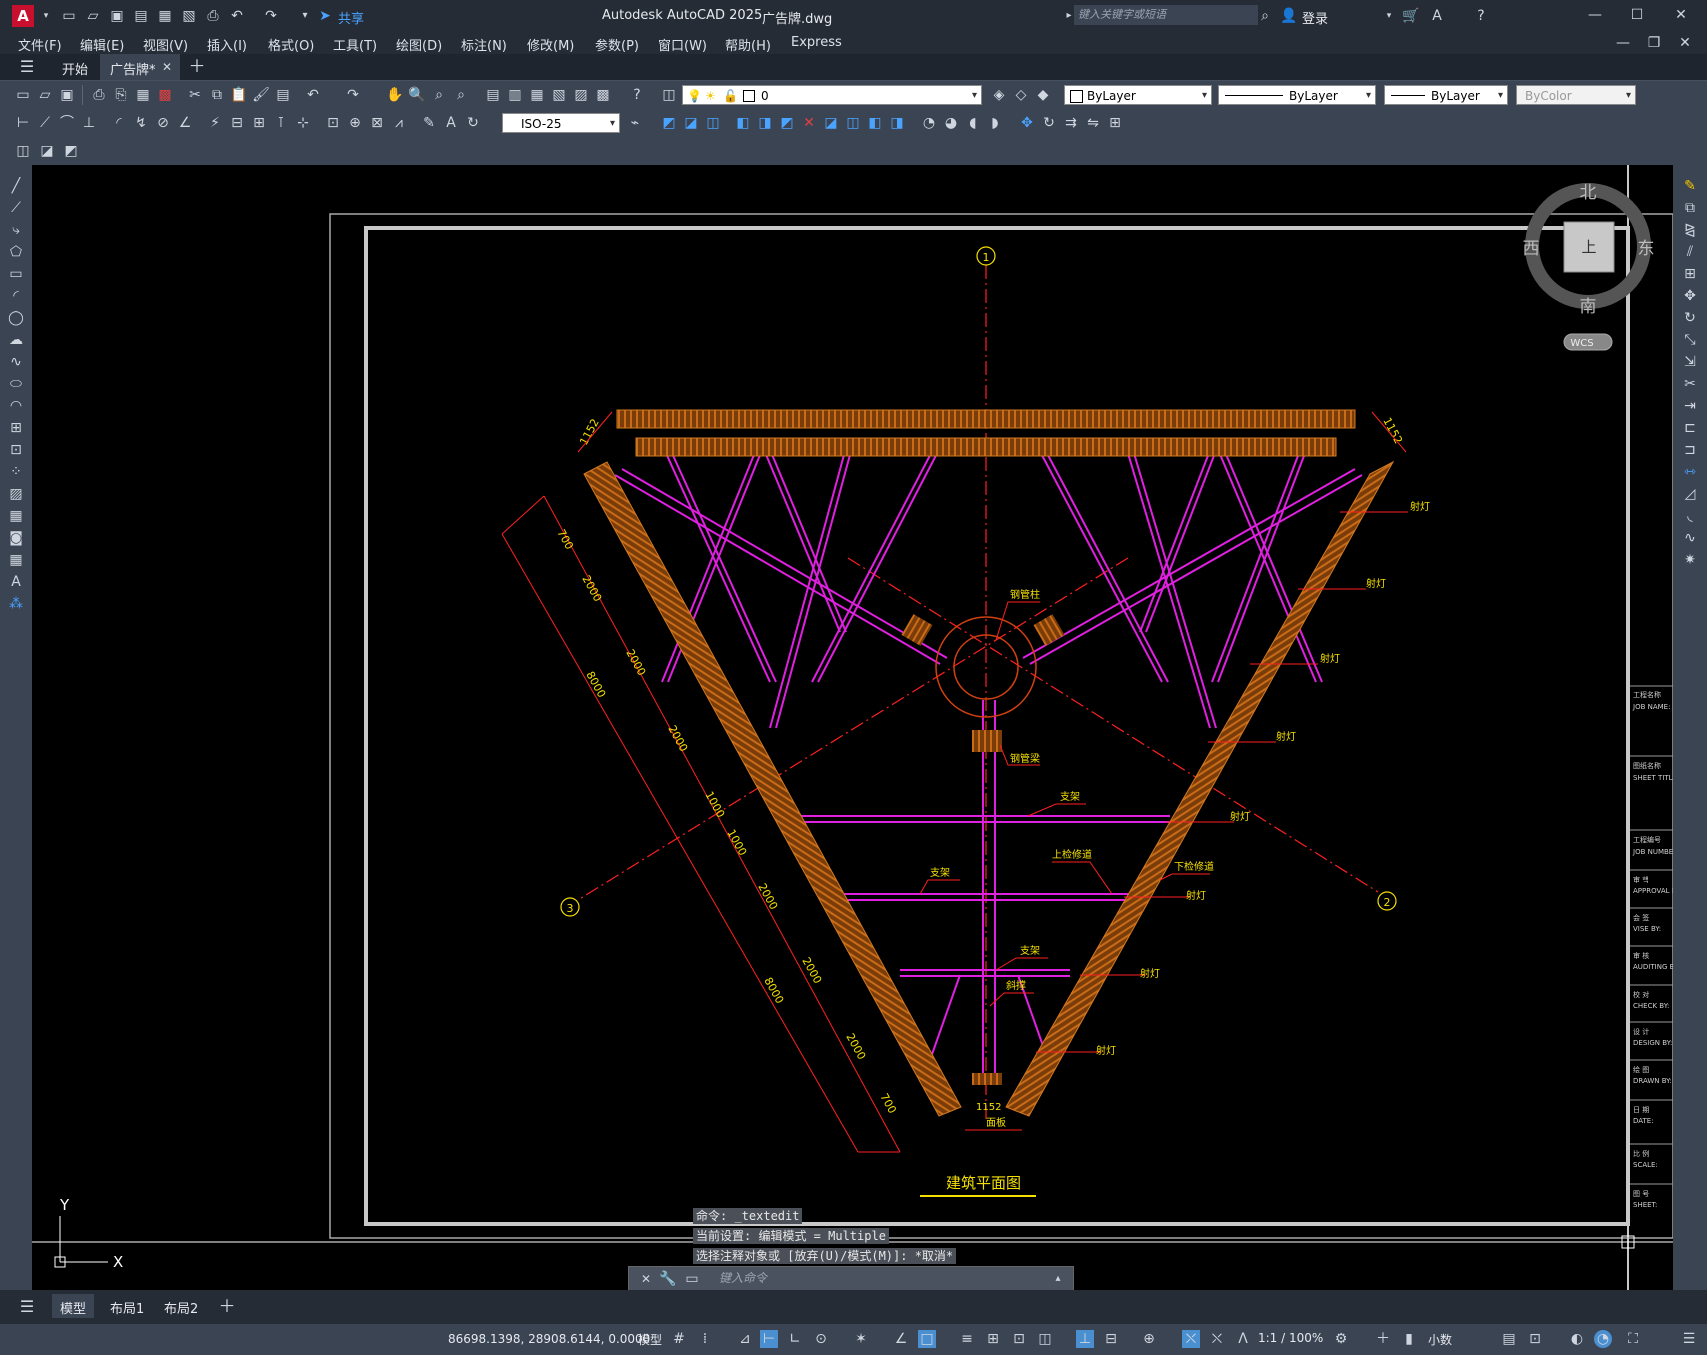 This screenshot has width=1707, height=1355. I want to click on arc-icon: ◜, so click(16, 296).